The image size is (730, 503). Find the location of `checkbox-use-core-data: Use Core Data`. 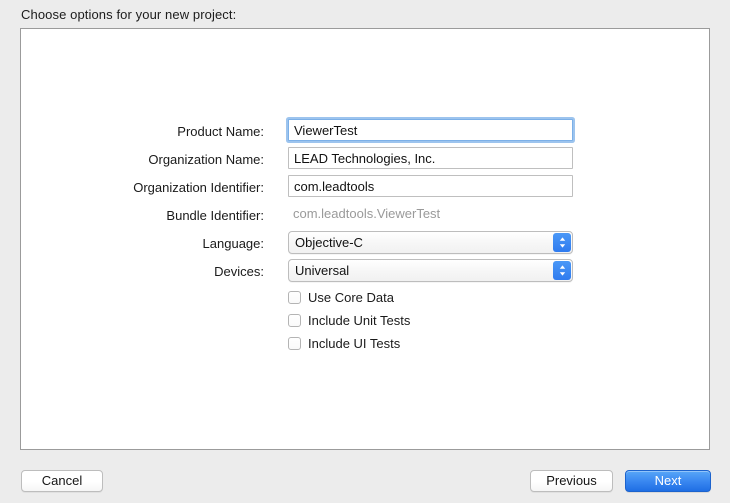

checkbox-use-core-data: Use Core Data is located at coordinates (349, 297).